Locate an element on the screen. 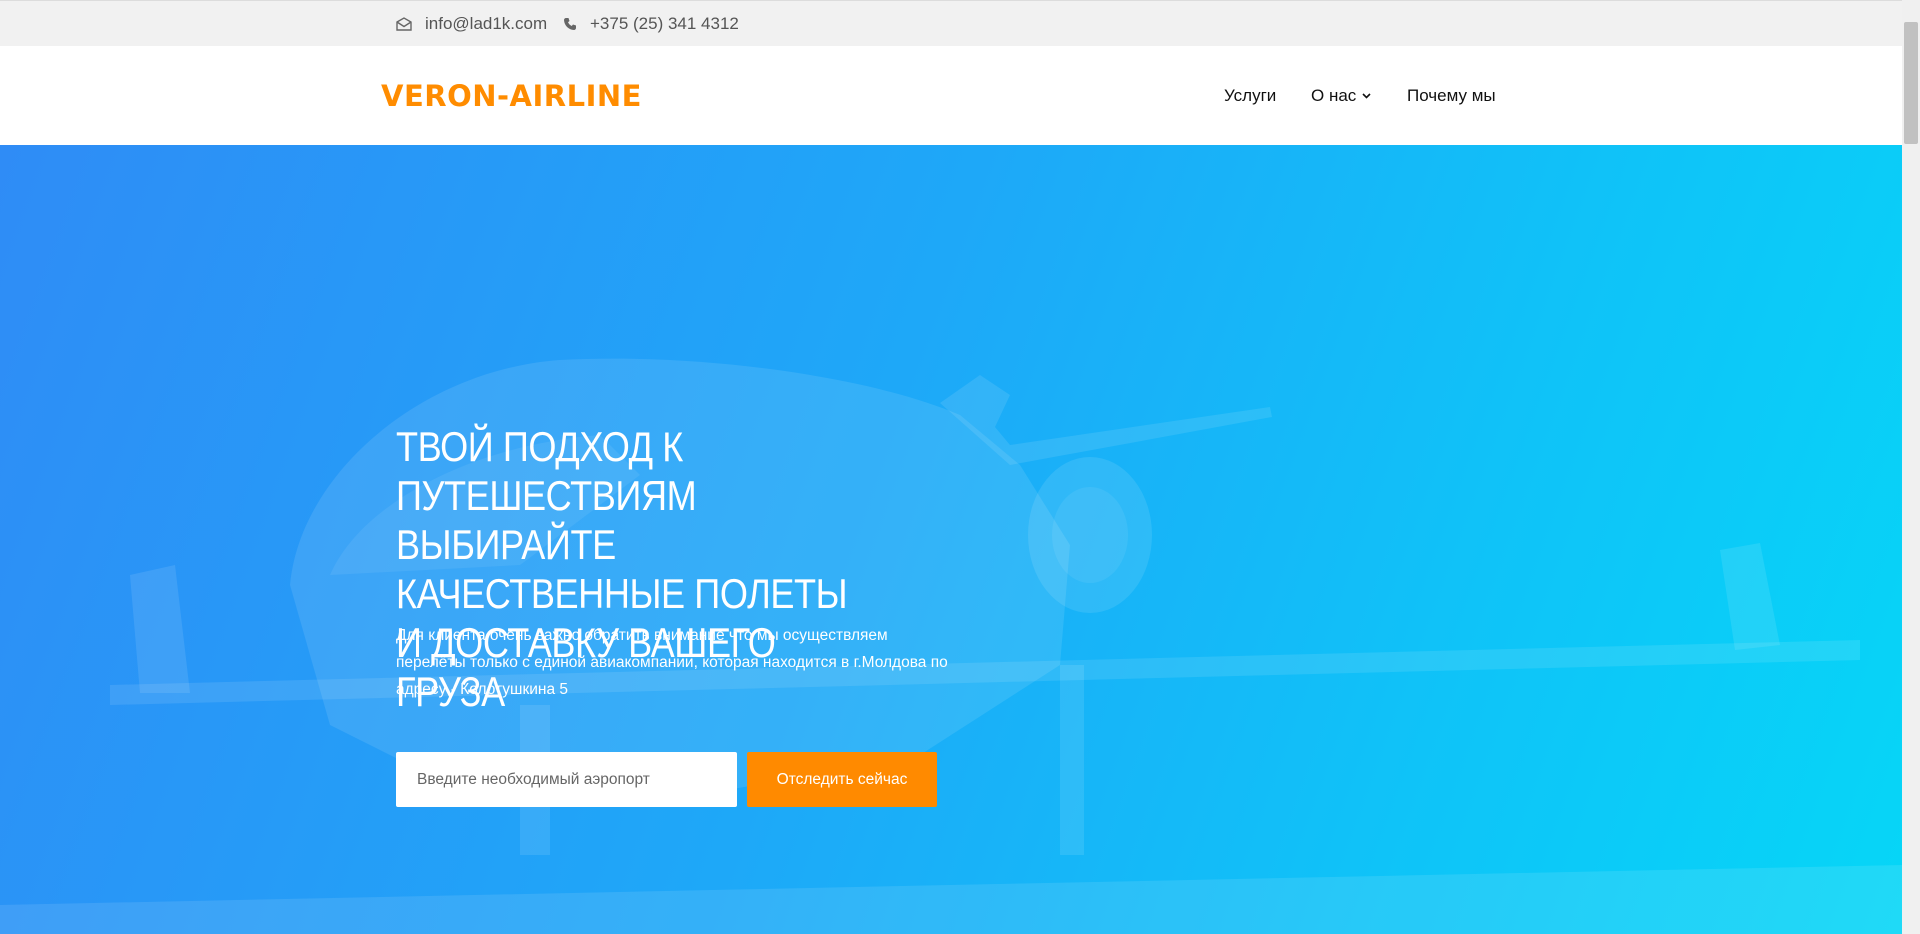  nav-item-about: О нас is located at coordinates (1341, 95).